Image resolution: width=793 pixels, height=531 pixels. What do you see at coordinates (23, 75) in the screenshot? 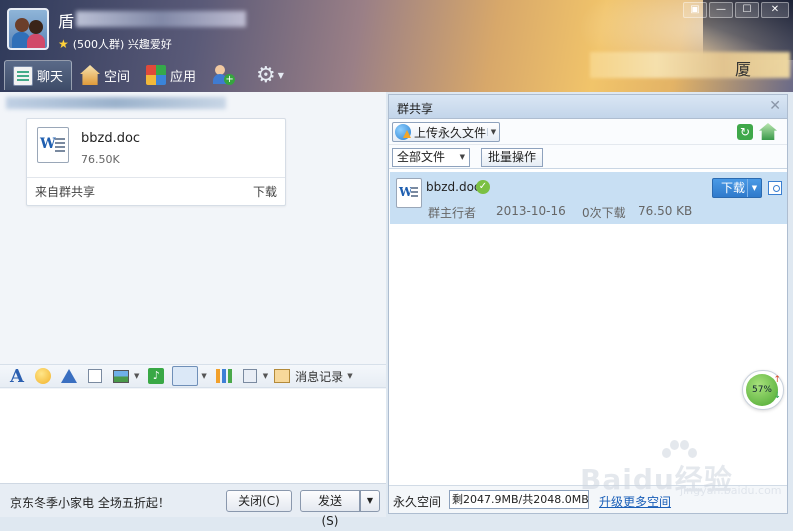
I see `chat-icon` at bounding box center [23, 75].